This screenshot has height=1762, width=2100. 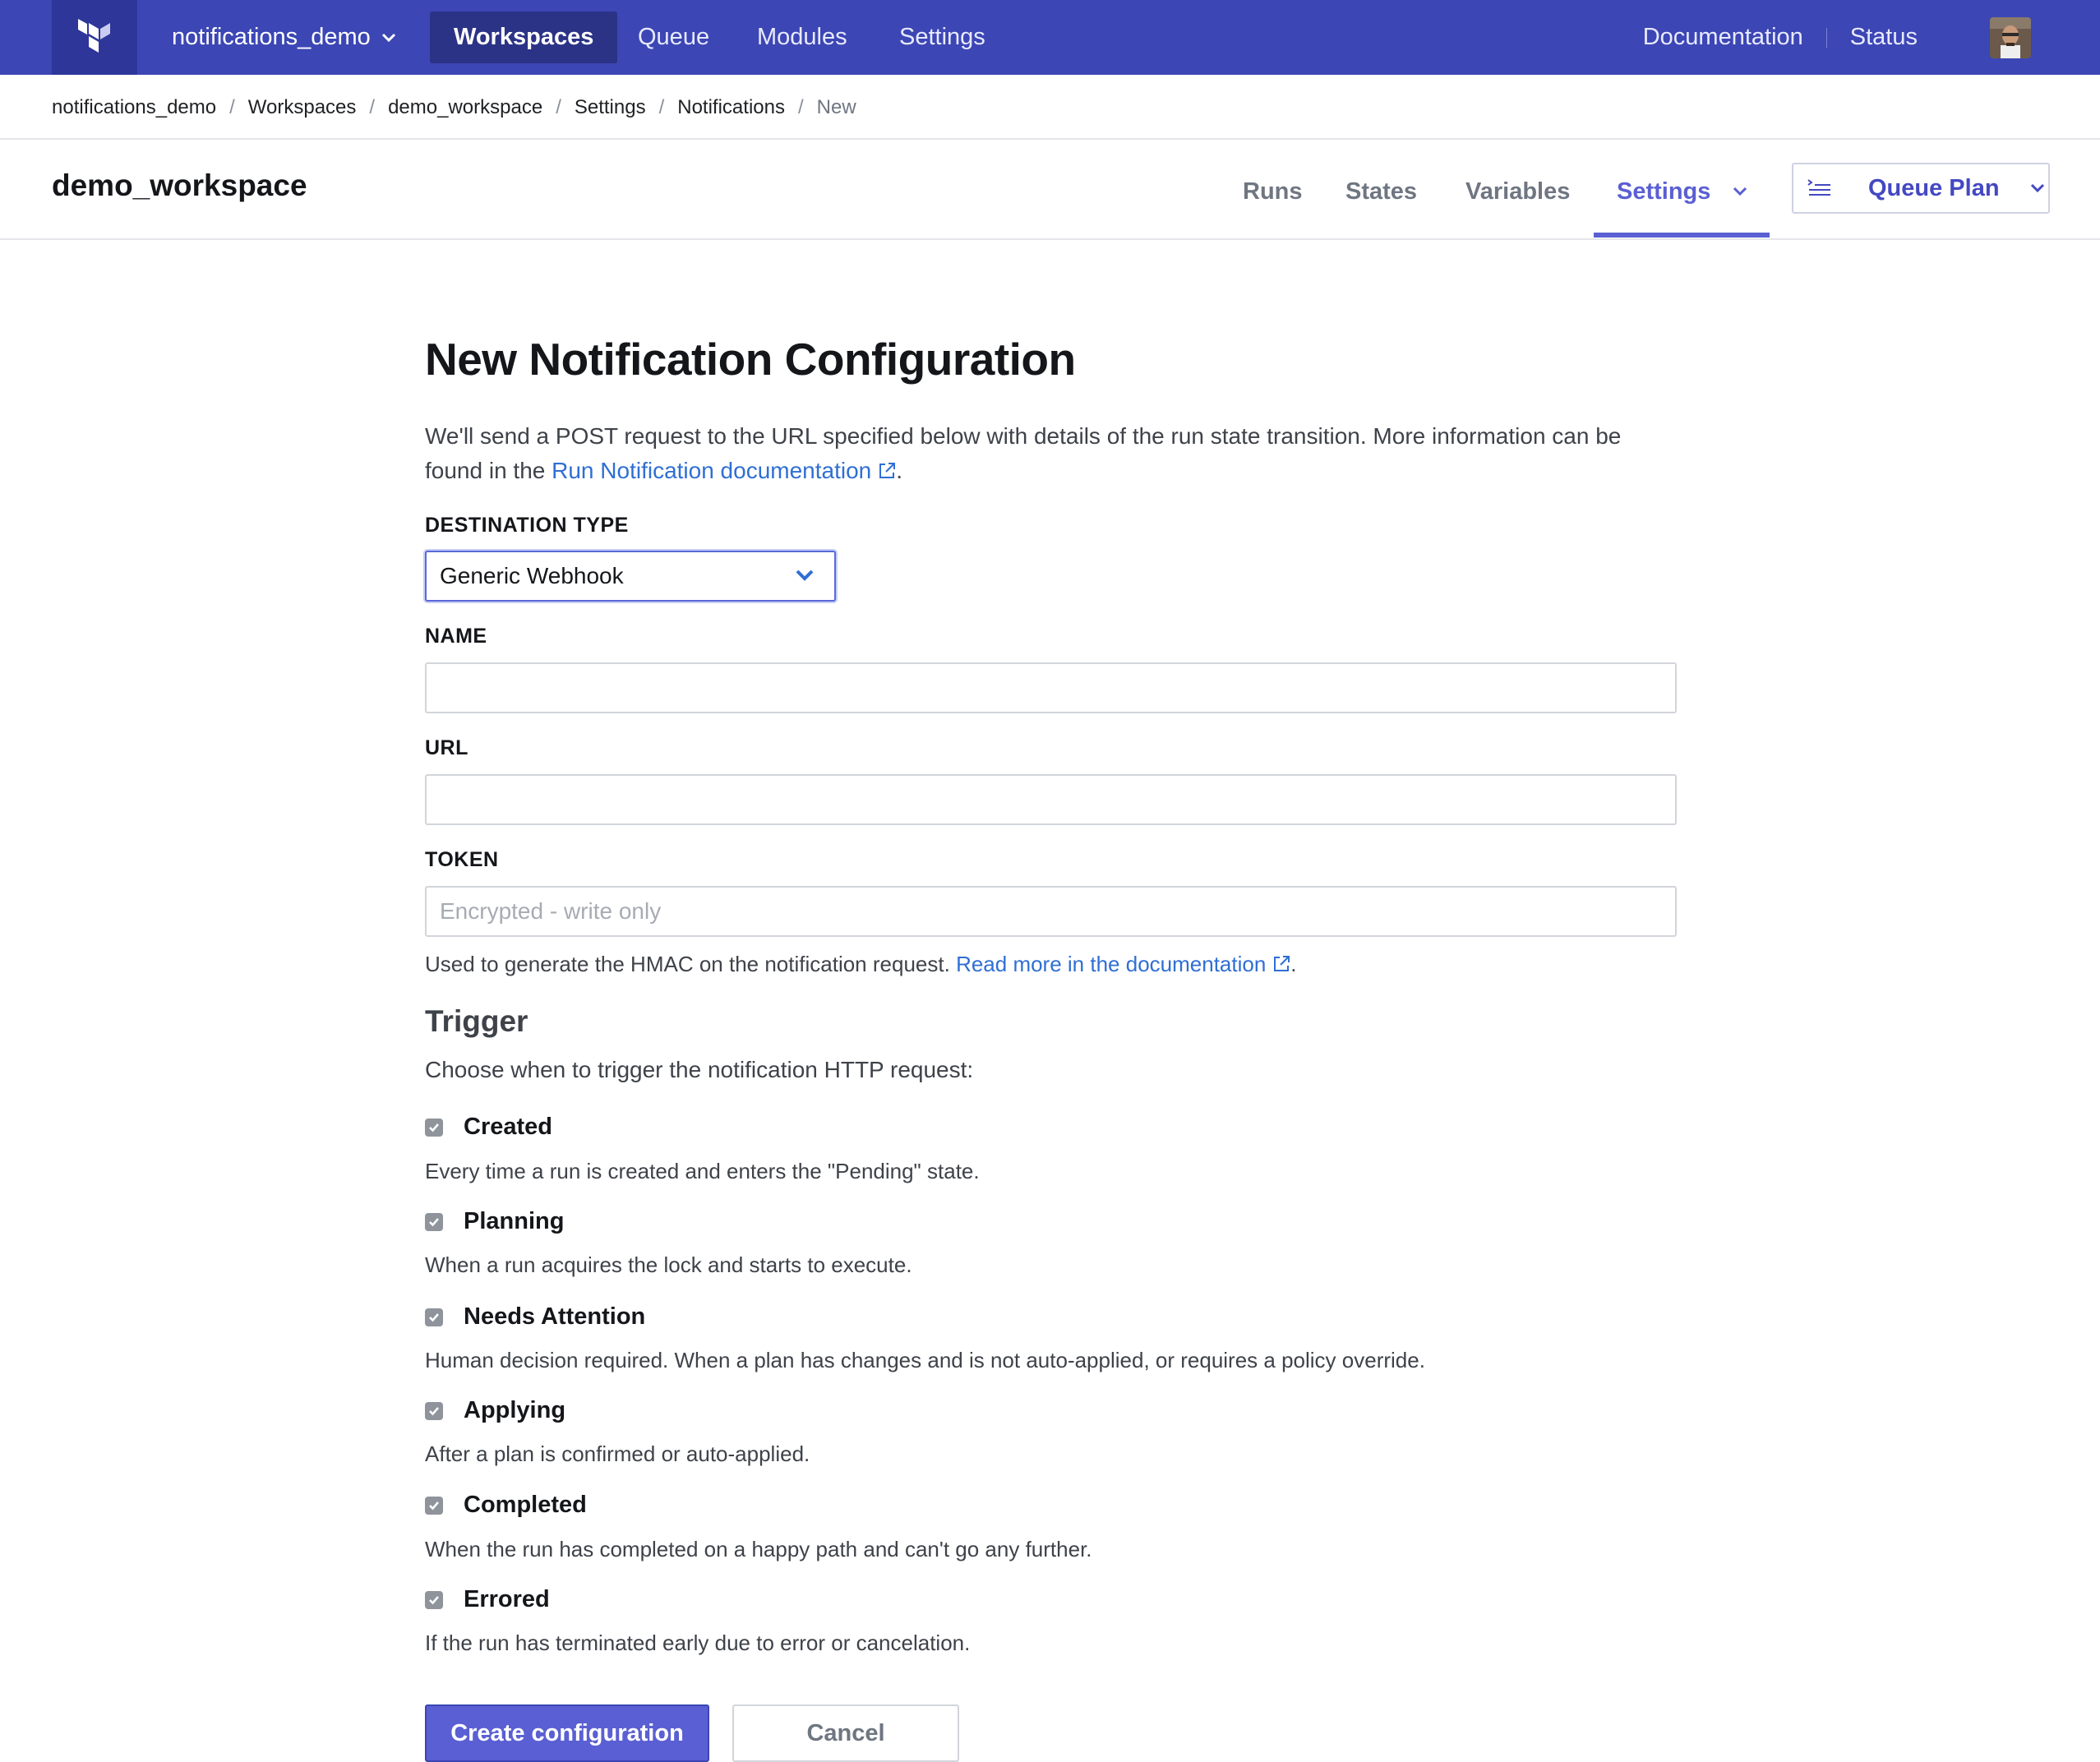 I want to click on nav-modules: Modules, so click(x=802, y=37).